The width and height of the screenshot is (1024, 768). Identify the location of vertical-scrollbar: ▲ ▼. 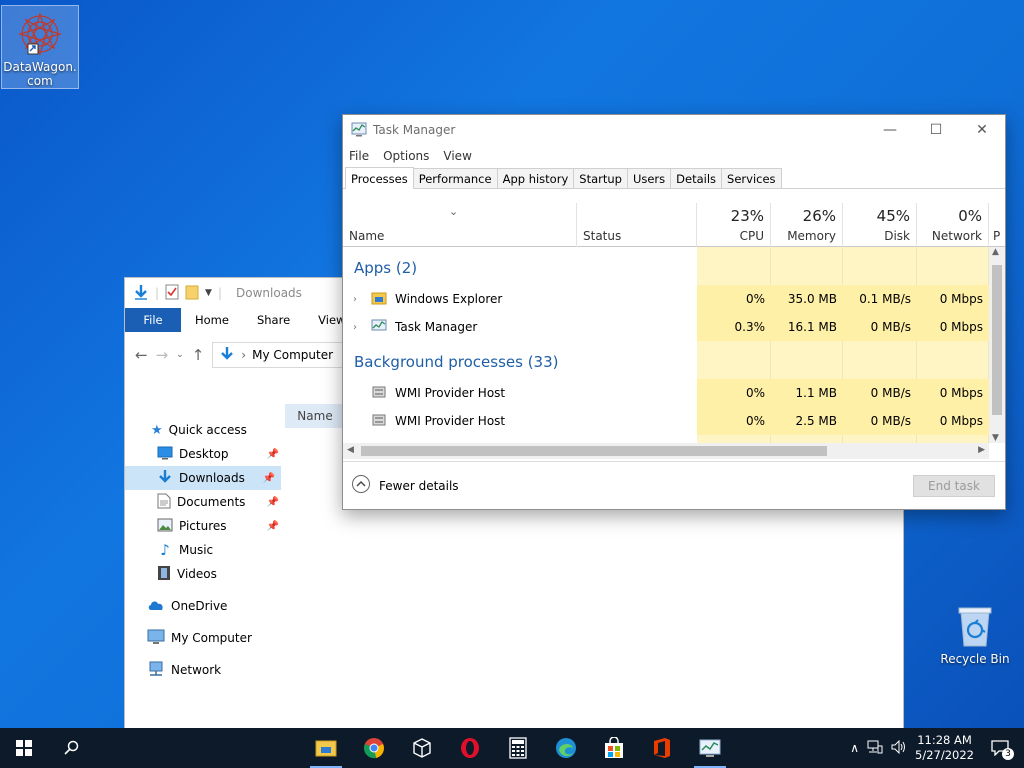
(997, 345).